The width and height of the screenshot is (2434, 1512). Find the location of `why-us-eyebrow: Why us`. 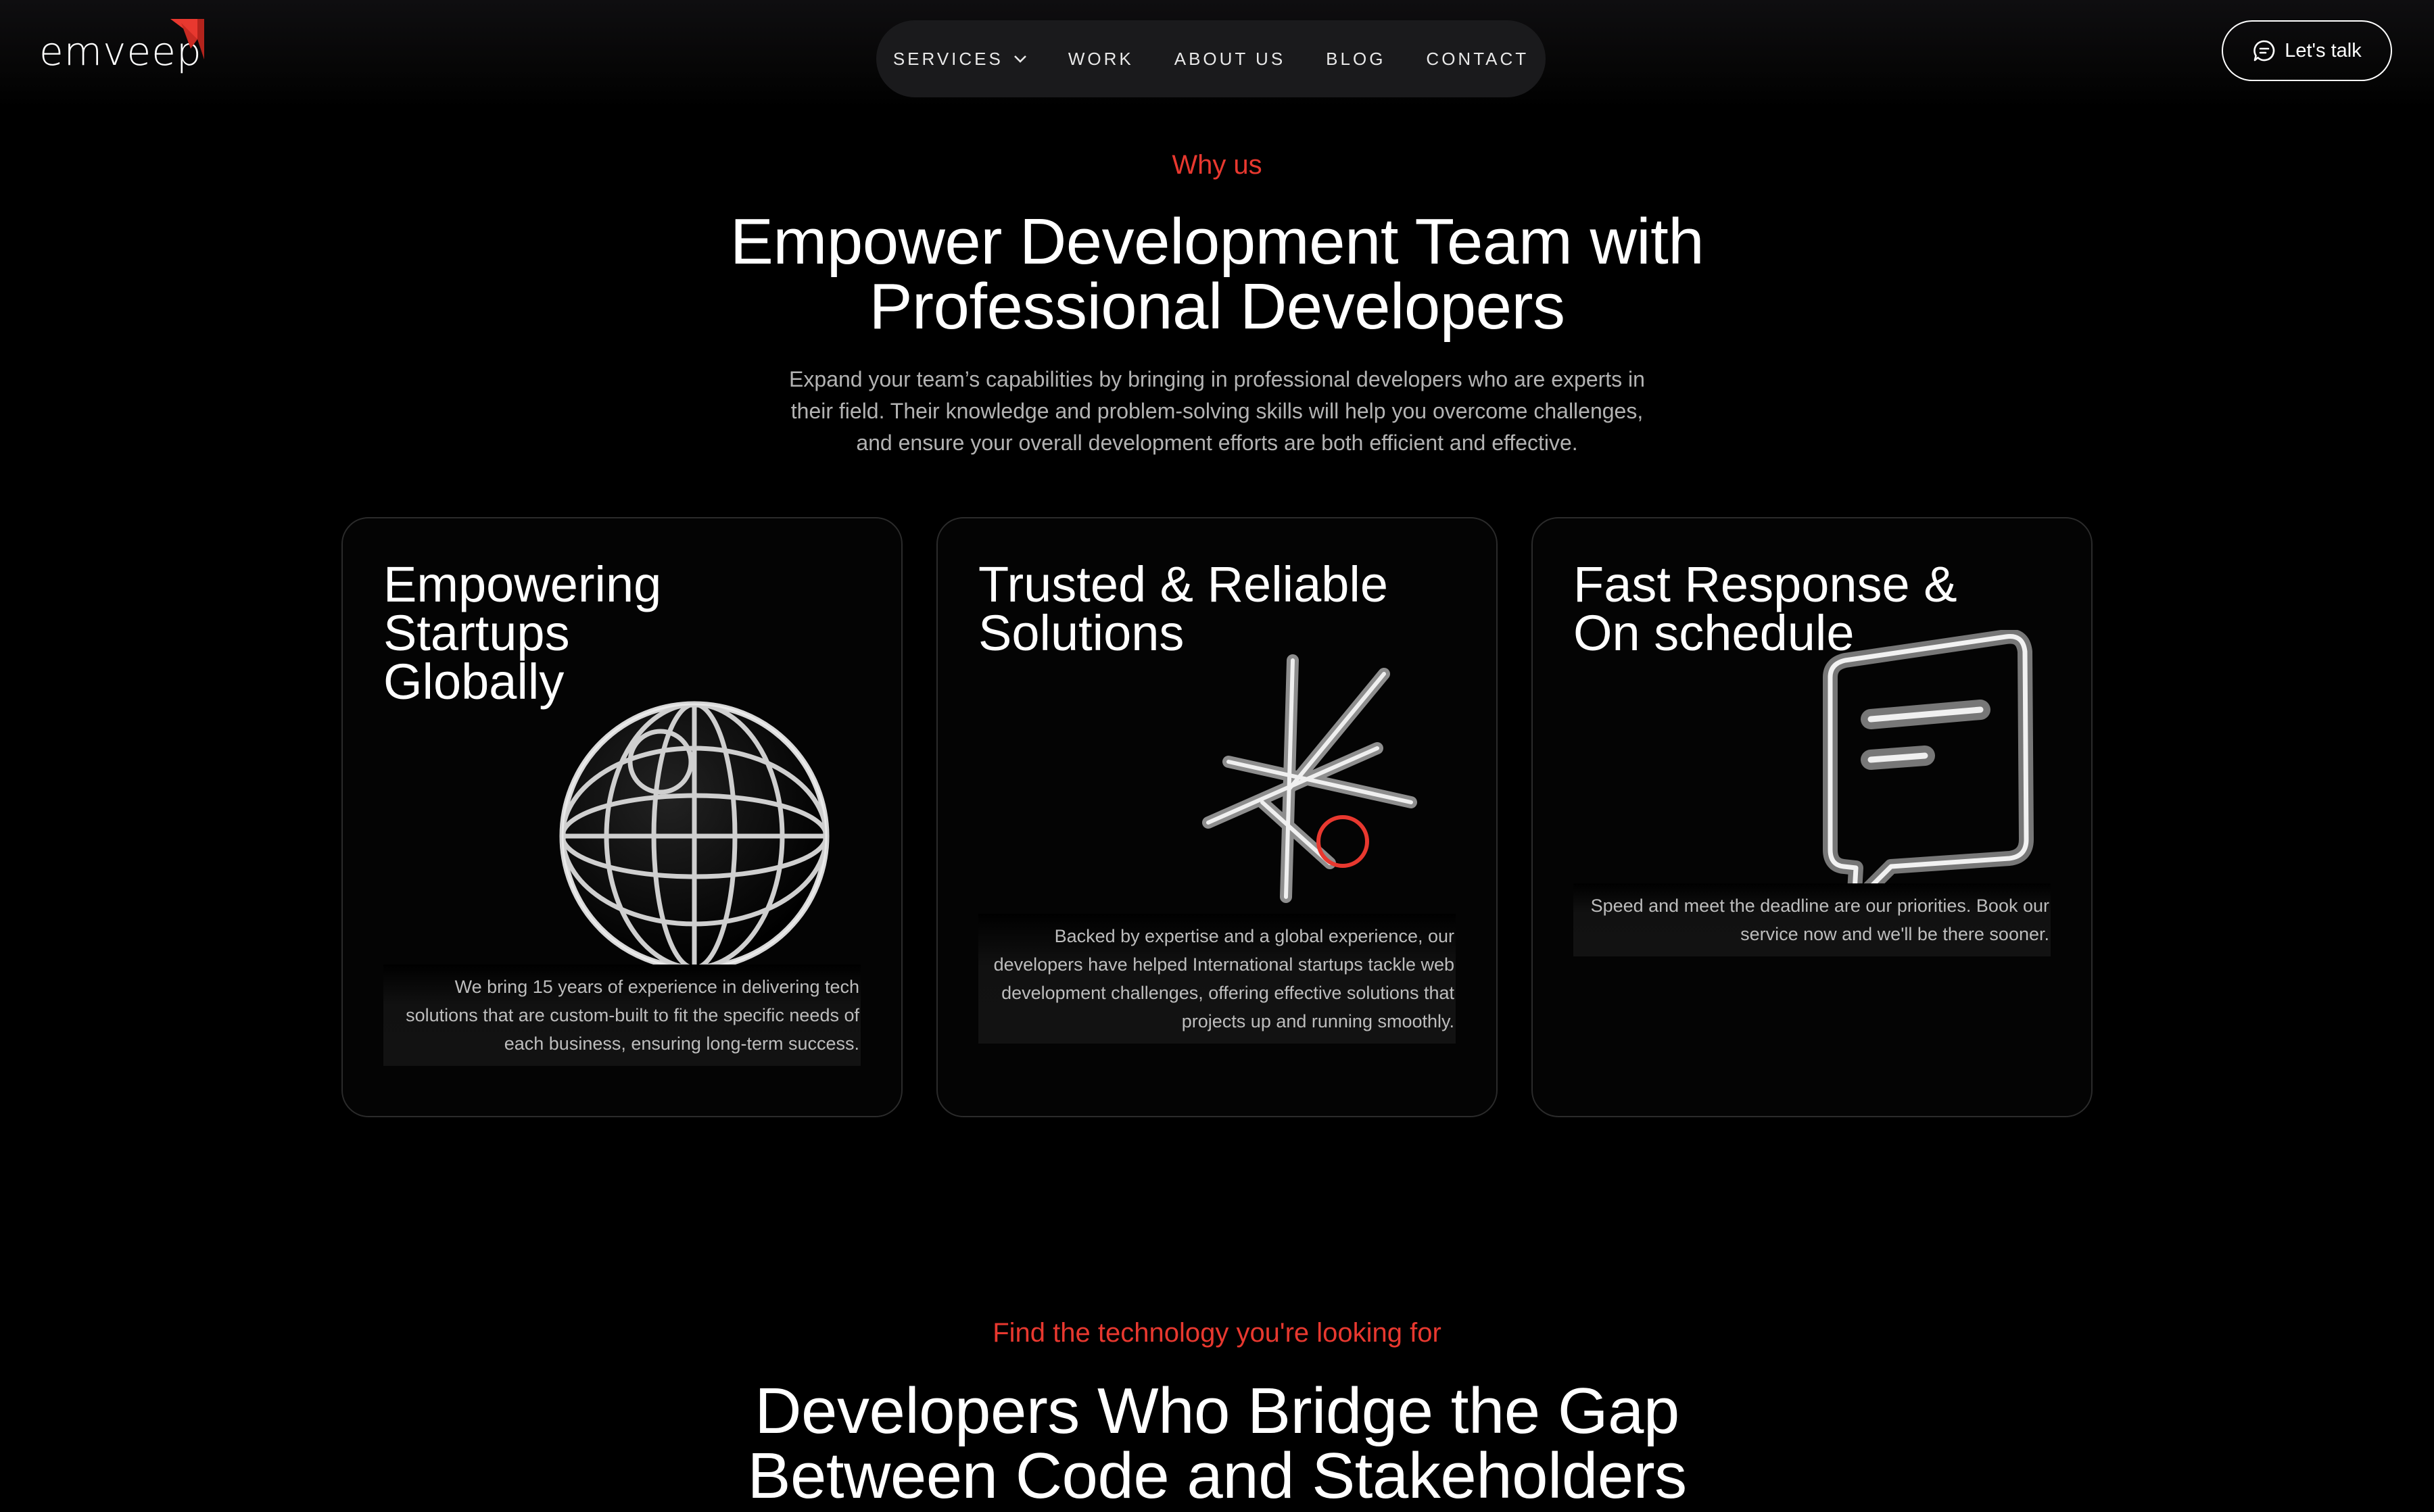

why-us-eyebrow: Why us is located at coordinates (1217, 165).